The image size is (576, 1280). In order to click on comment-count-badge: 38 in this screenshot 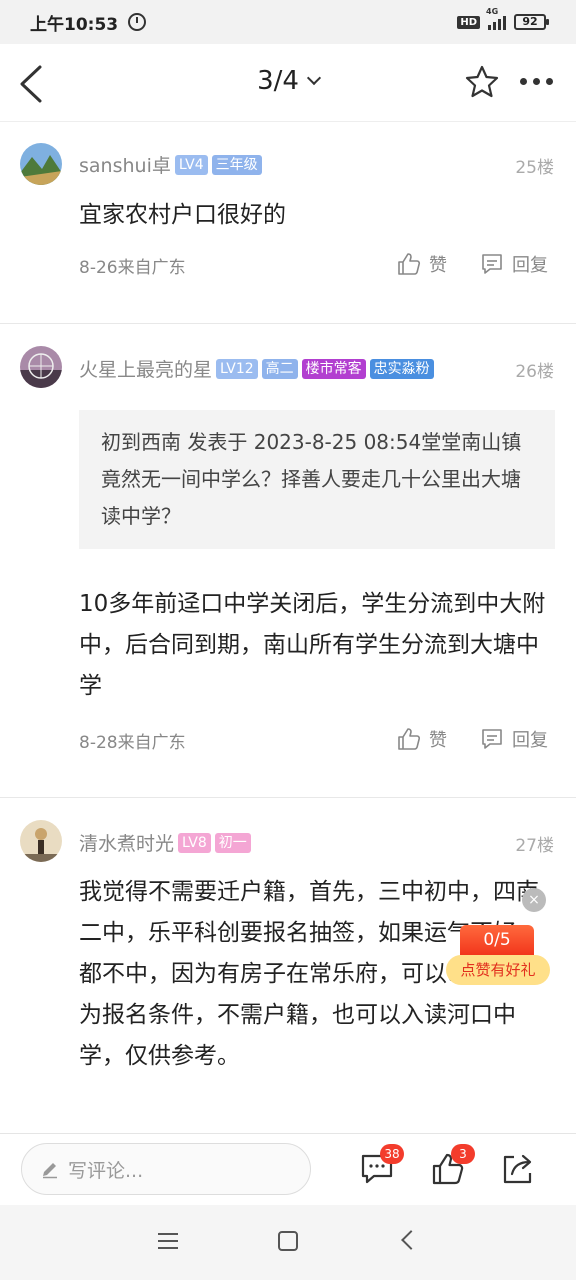, I will do `click(392, 1154)`.